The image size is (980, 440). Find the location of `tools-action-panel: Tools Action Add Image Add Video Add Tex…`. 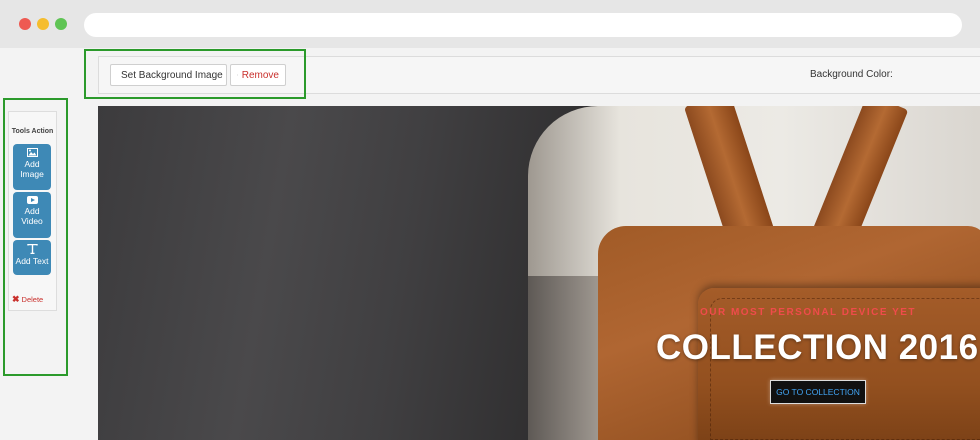

tools-action-panel: Tools Action Add Image Add Video Add Tex… is located at coordinates (32, 211).